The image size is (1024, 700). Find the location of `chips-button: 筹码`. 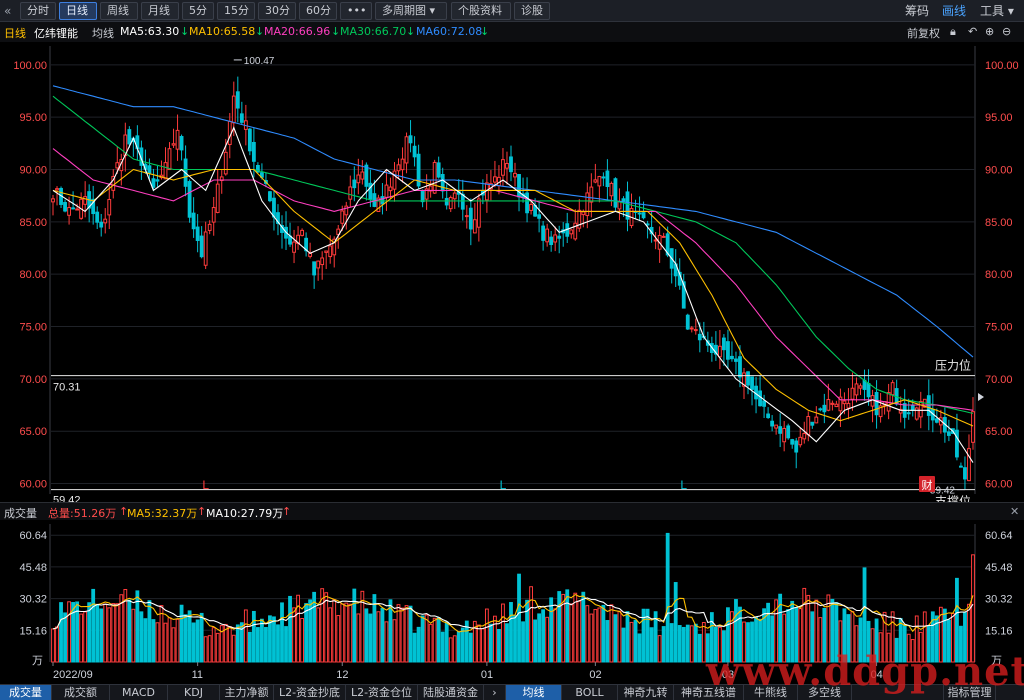

chips-button: 筹码 is located at coordinates (917, 11).